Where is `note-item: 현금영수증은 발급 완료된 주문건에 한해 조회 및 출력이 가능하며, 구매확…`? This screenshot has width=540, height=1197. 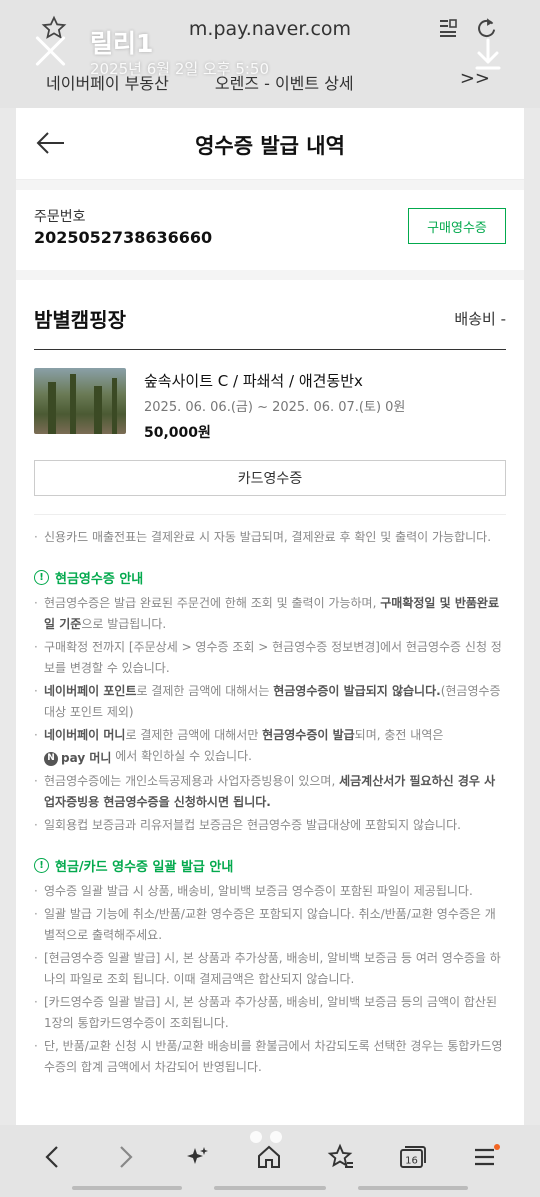 note-item: 현금영수증은 발급 완료된 주문건에 한해 조회 및 출력이 가능하며, 구매확… is located at coordinates (270, 614).